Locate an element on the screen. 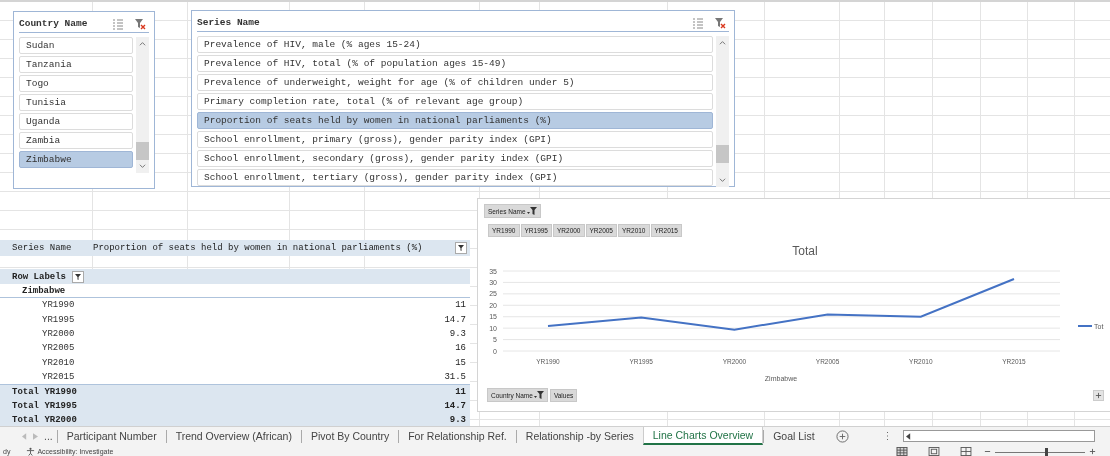  page-layout-icon is located at coordinates (934, 451).